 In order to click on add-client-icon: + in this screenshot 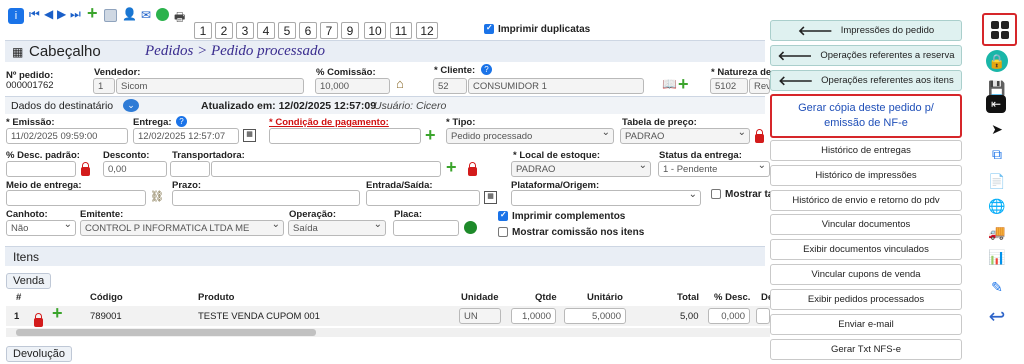, I will do `click(683, 84)`.